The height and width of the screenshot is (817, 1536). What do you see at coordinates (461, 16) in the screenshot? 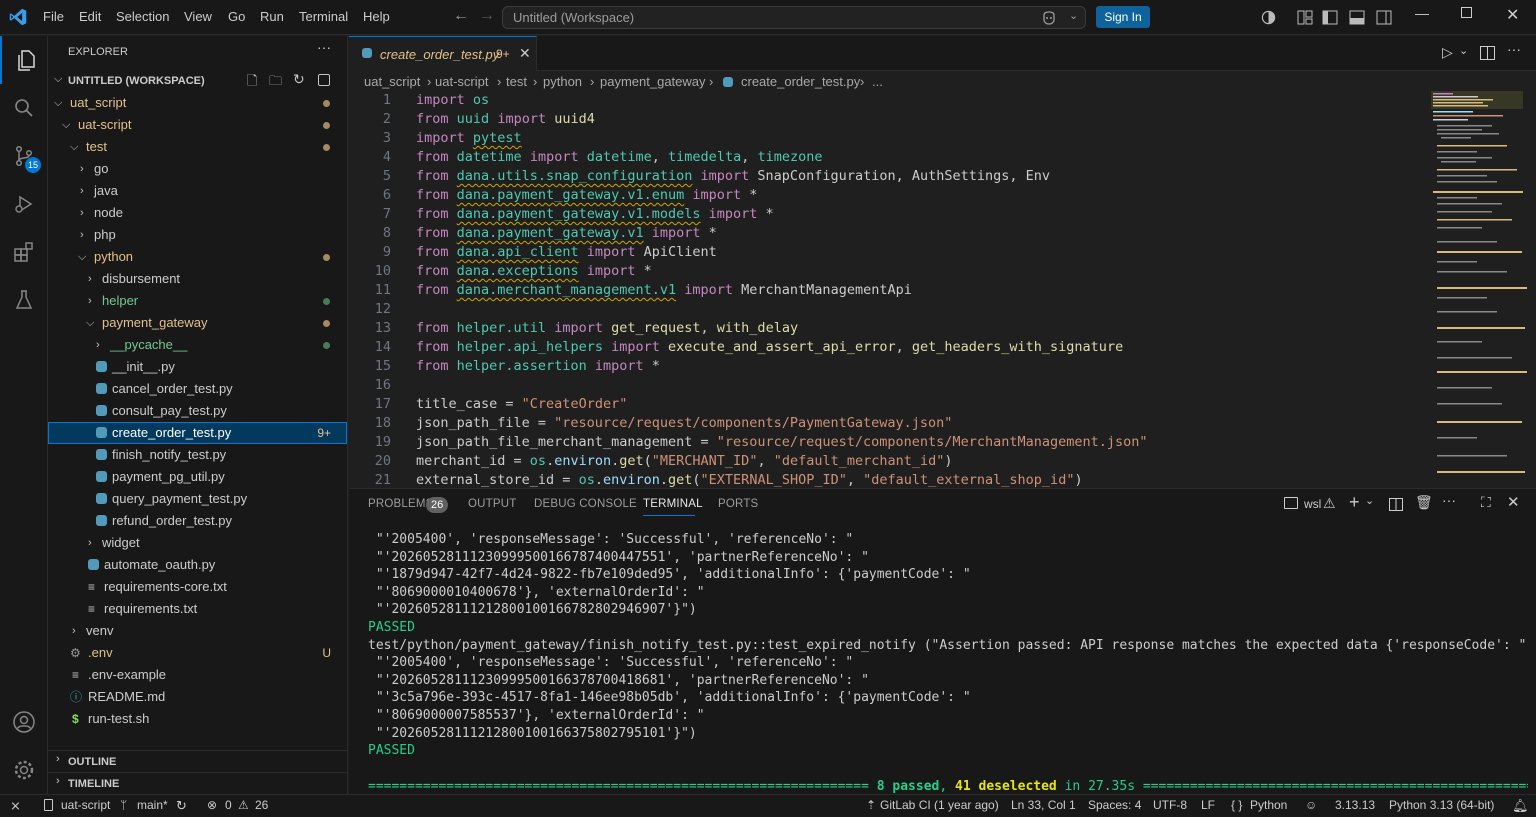
I see `back-arrow-icon: ←` at bounding box center [461, 16].